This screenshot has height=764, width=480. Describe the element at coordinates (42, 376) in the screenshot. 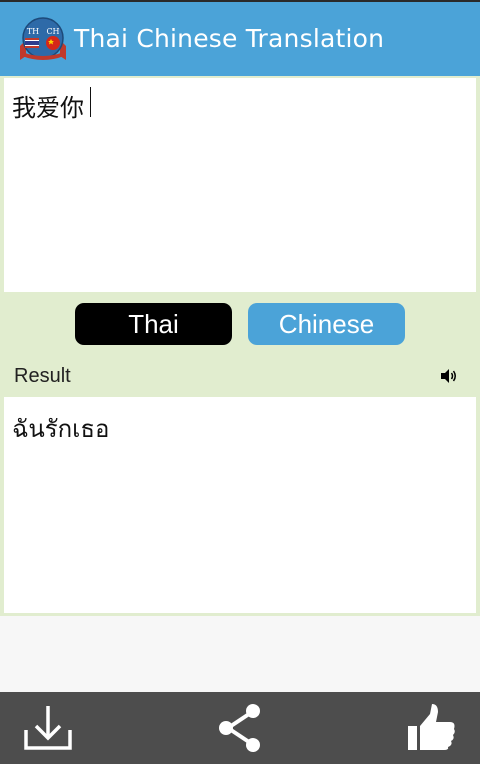

I see `result-label: Result` at that location.